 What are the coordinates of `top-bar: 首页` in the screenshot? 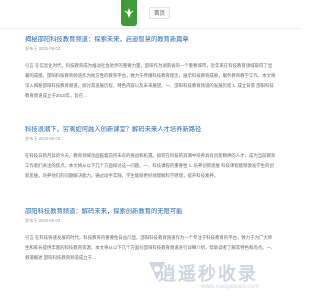 It's located at (150, 14).